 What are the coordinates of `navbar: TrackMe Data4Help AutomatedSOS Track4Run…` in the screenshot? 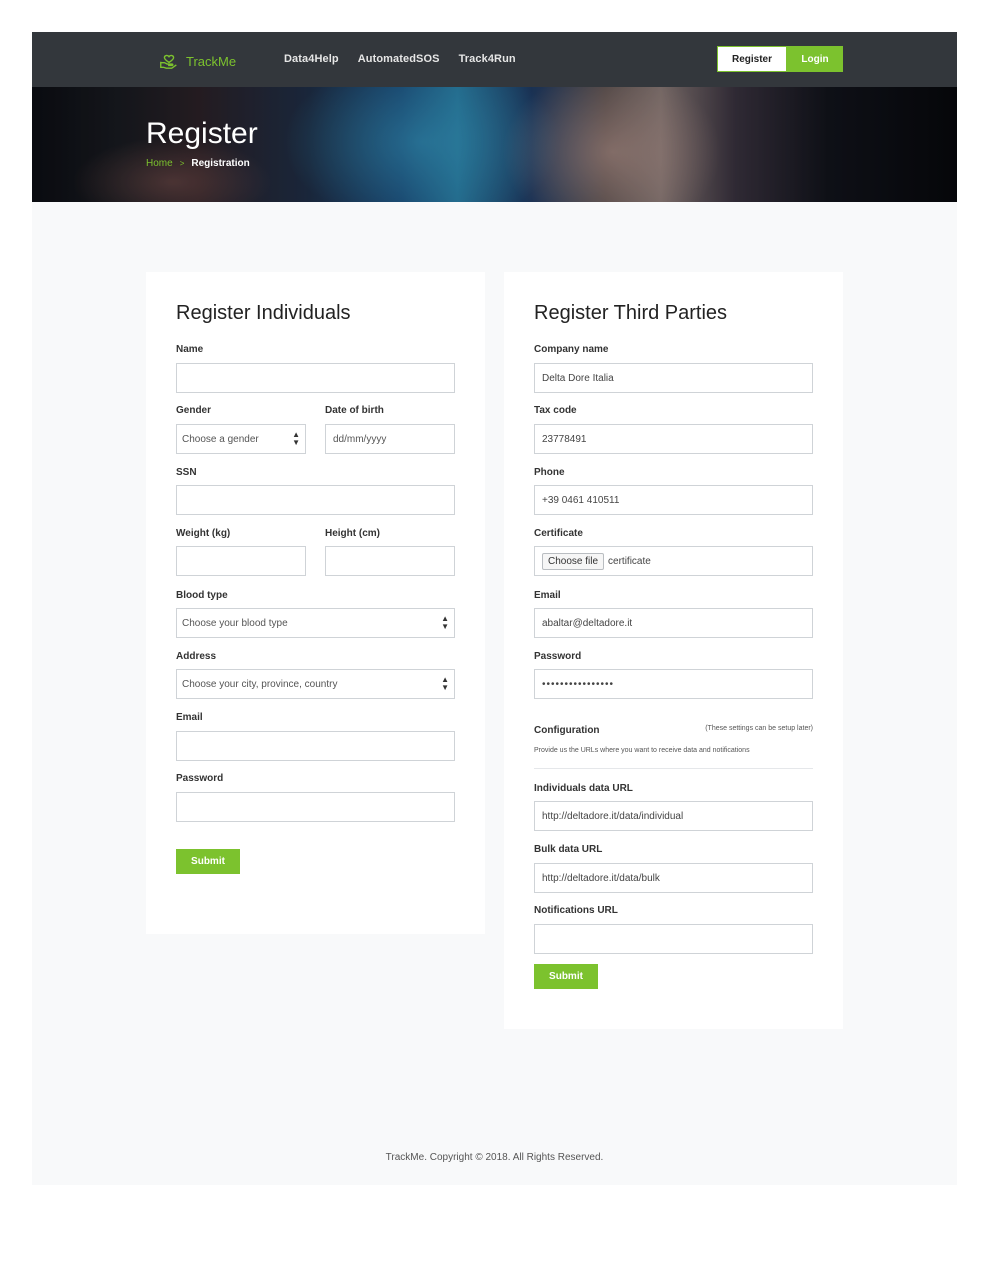 It's located at (494, 59).